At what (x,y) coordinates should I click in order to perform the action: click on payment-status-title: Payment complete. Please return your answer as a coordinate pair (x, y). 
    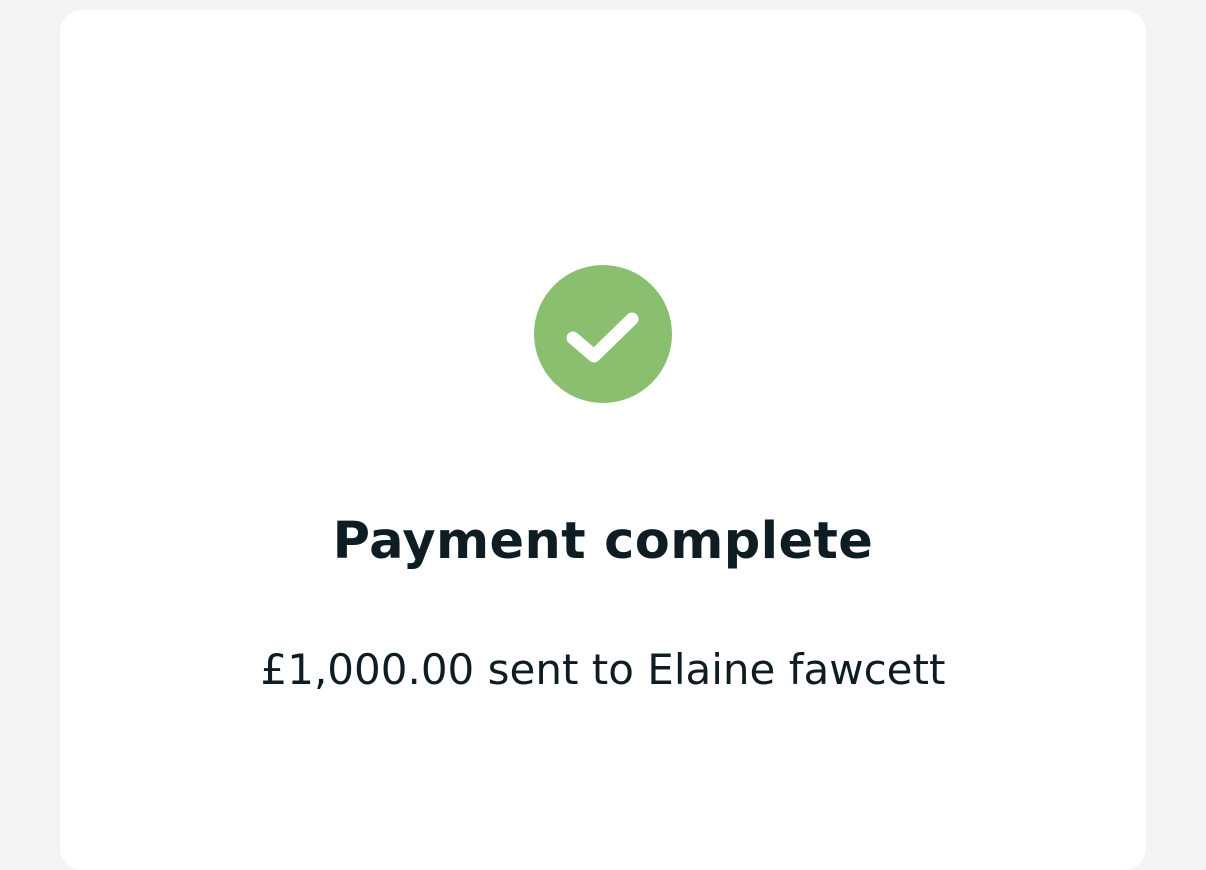
    Looking at the image, I should click on (603, 541).